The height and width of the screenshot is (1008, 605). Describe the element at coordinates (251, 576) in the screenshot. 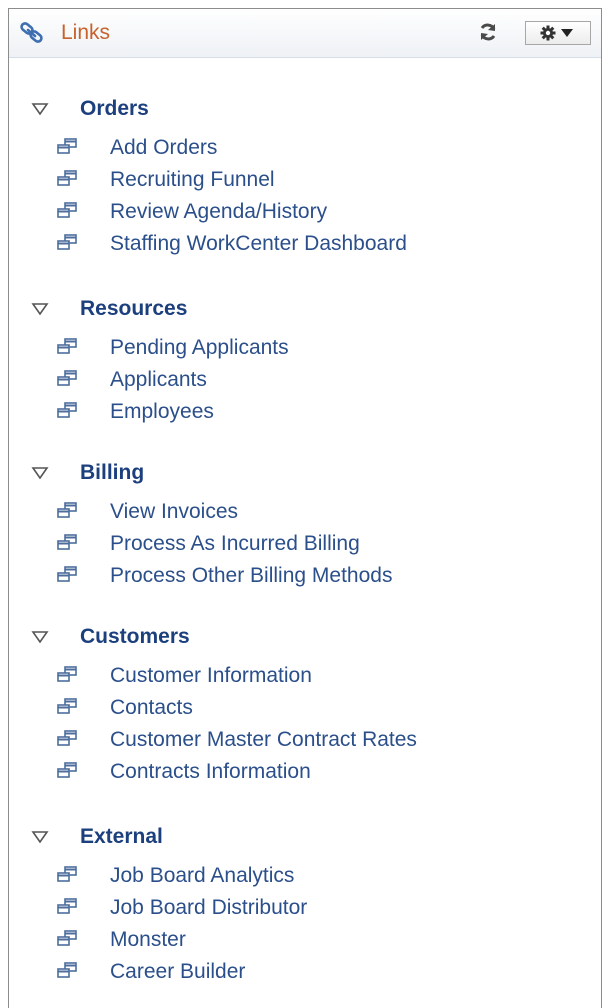

I see `link-text: Process Other Billing Methods` at that location.